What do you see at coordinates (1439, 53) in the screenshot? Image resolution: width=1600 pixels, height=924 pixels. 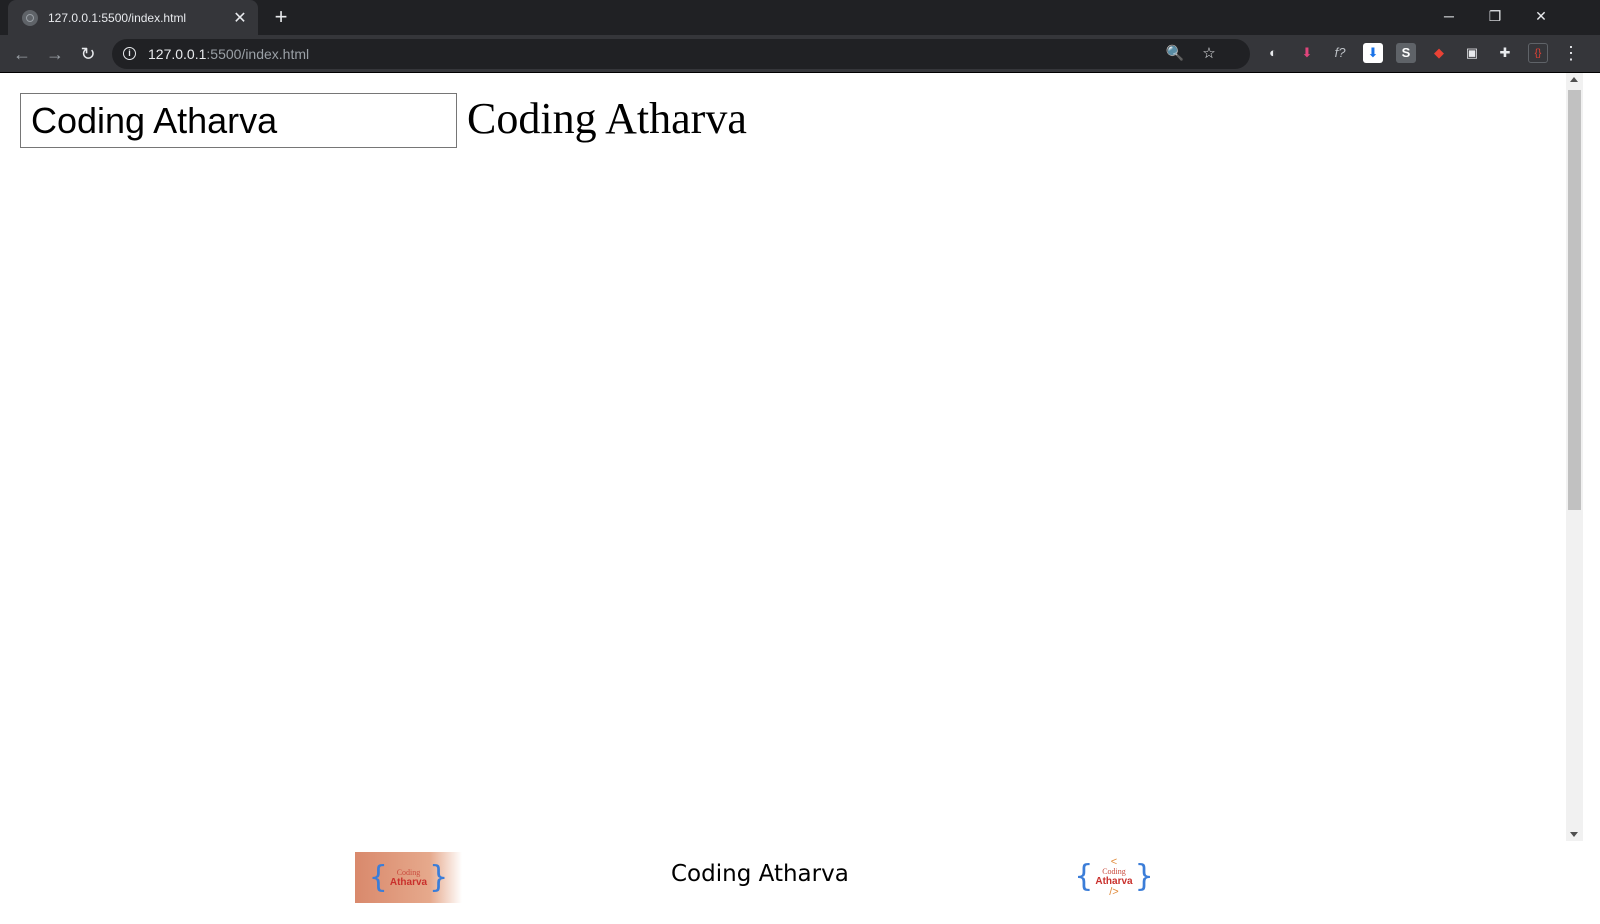 I see `extension-icon: ◆` at bounding box center [1439, 53].